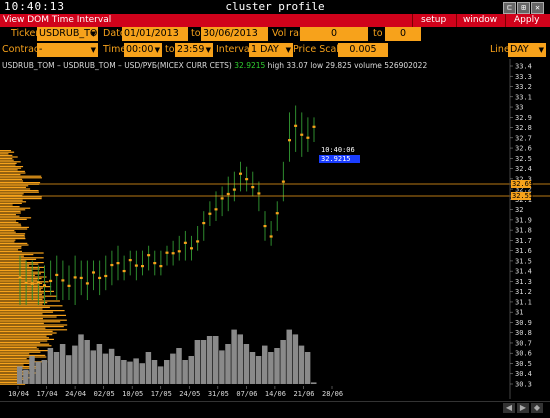 This screenshot has height=418, width=550. Describe the element at coordinates (523, 149) in the screenshot. I see `y-tick-label: 32.6` at that location.